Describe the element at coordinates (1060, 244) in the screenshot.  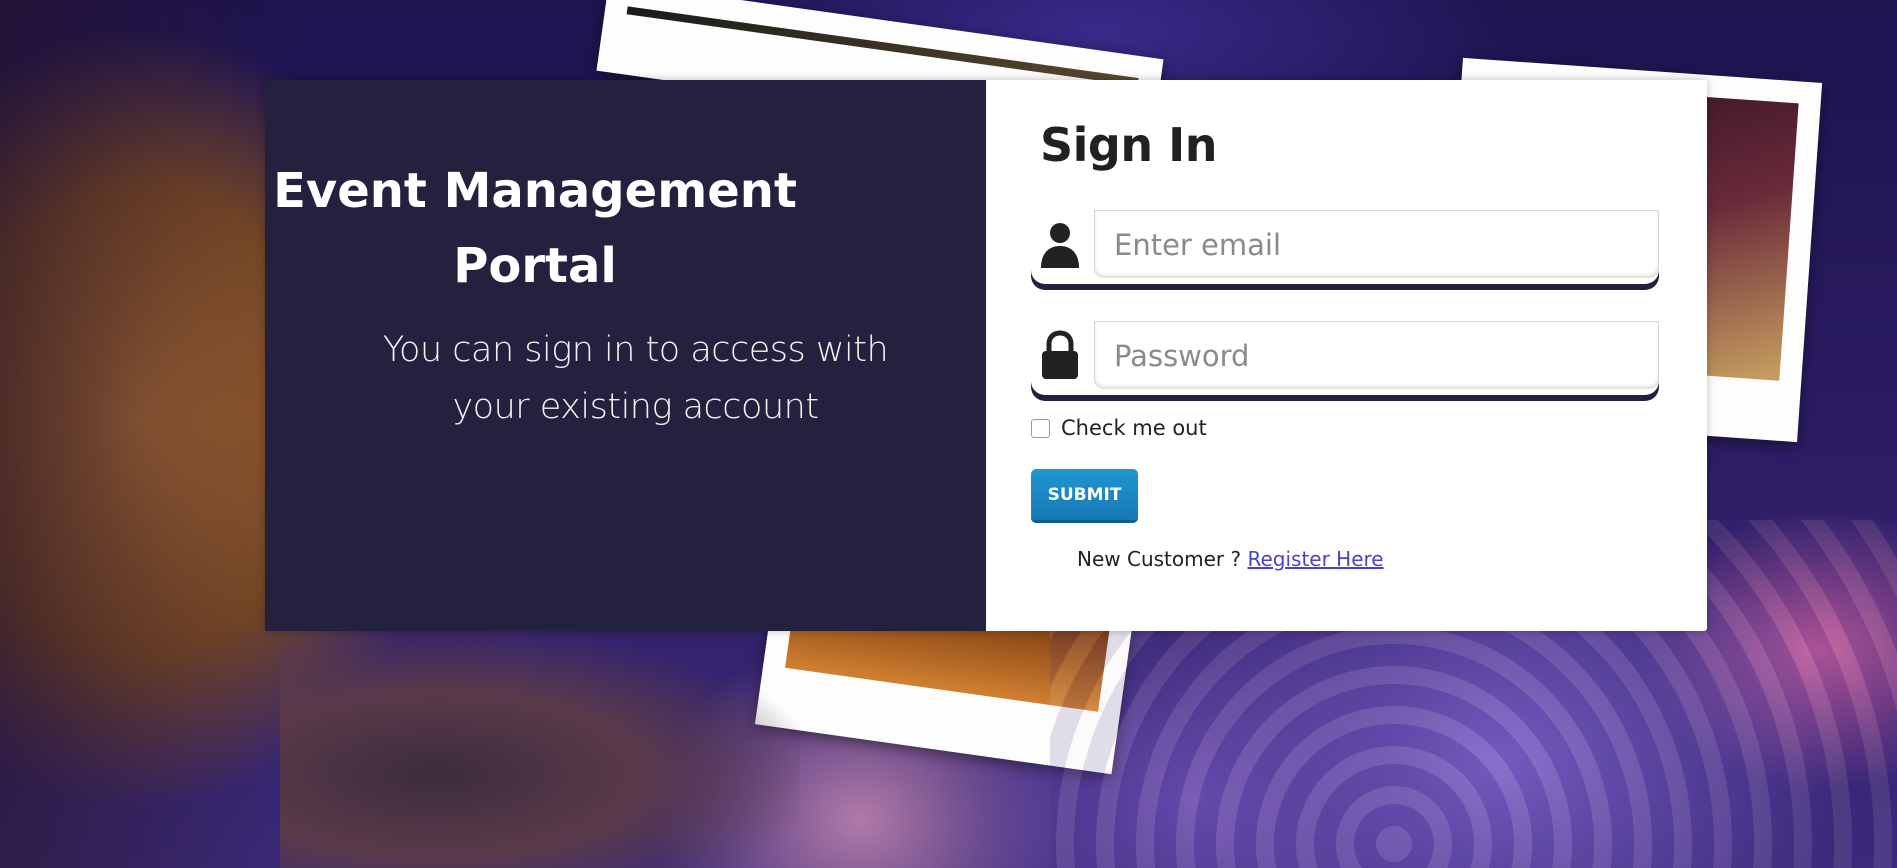
I see `user-icon` at that location.